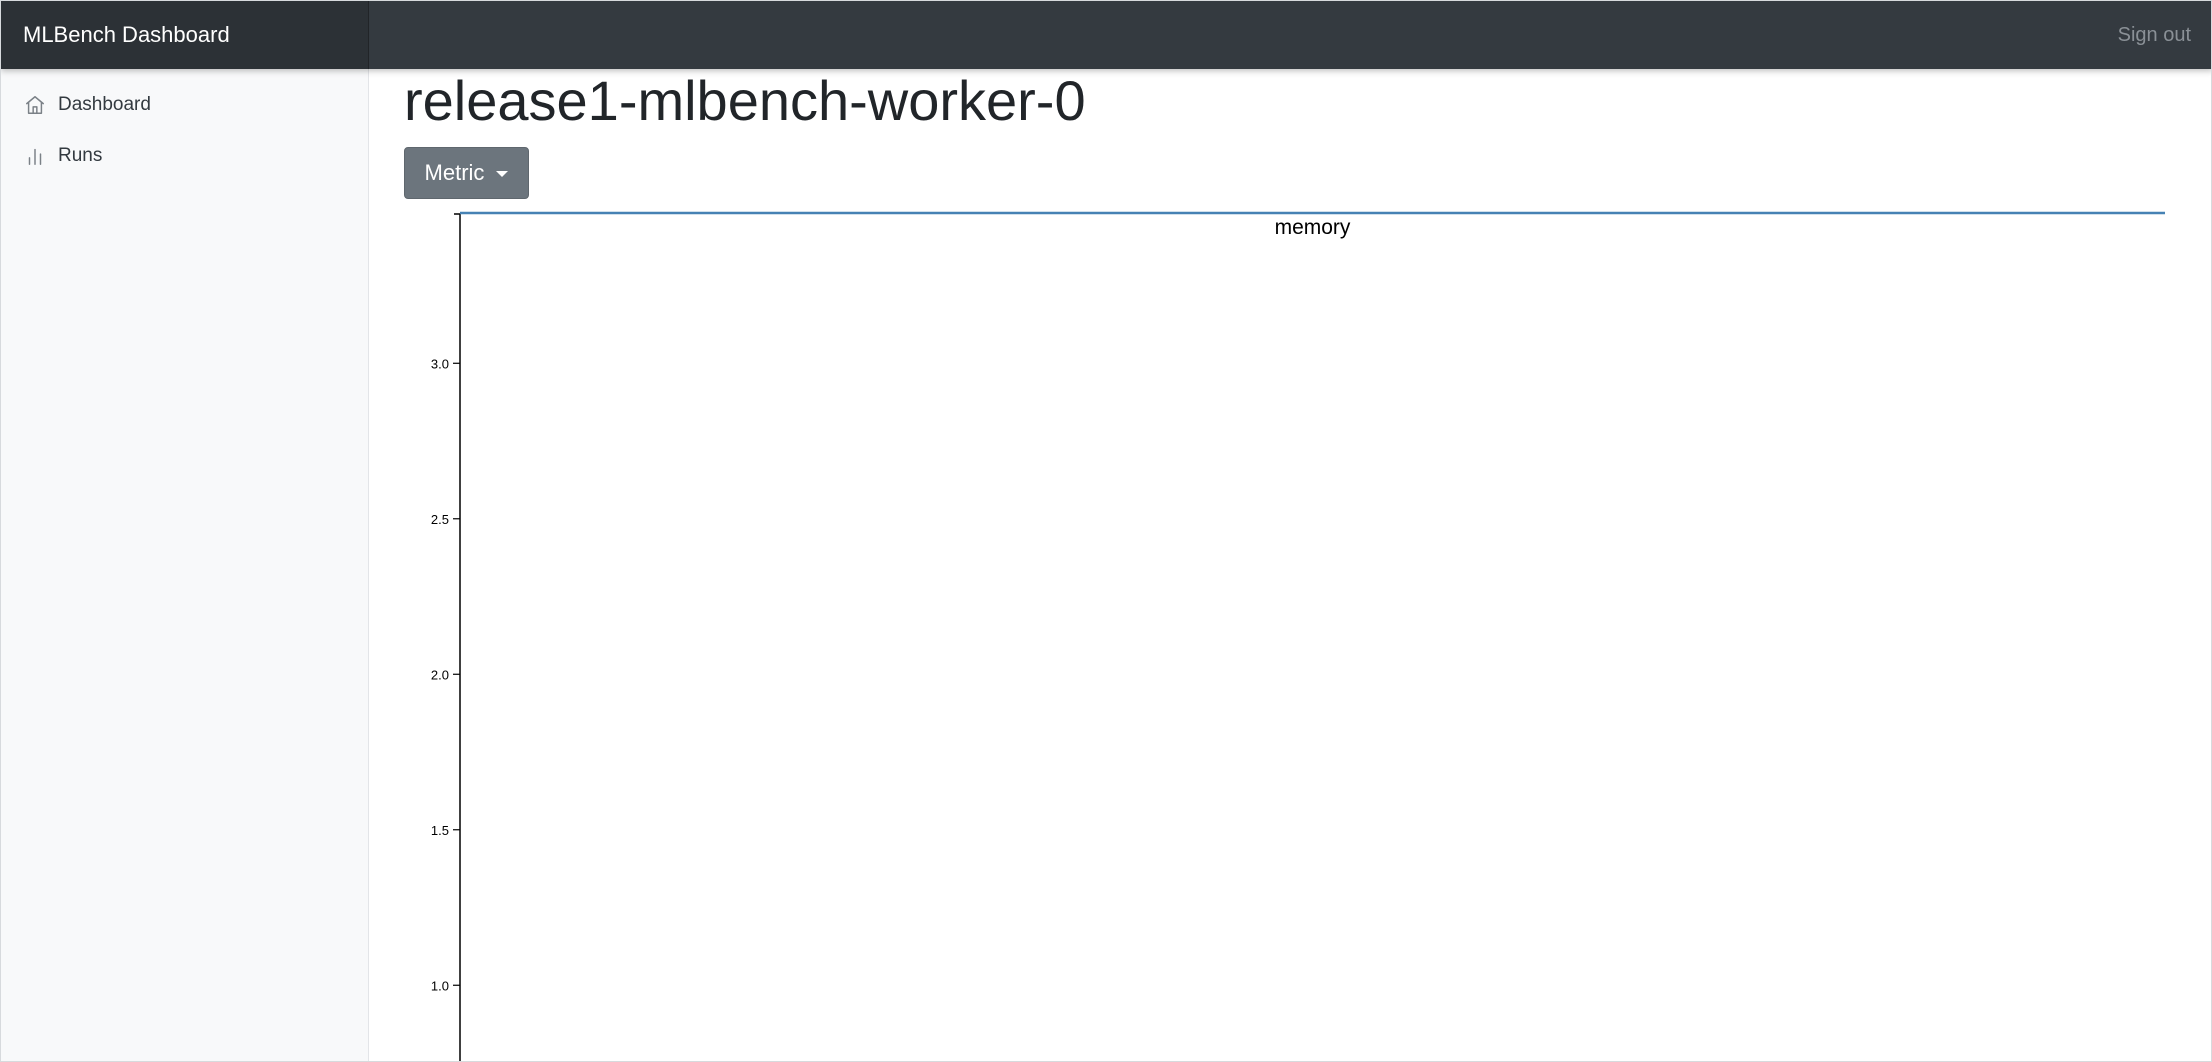 The image size is (2212, 1062). What do you see at coordinates (185, 35) in the screenshot?
I see `brand-link: MLBench Dashboard` at bounding box center [185, 35].